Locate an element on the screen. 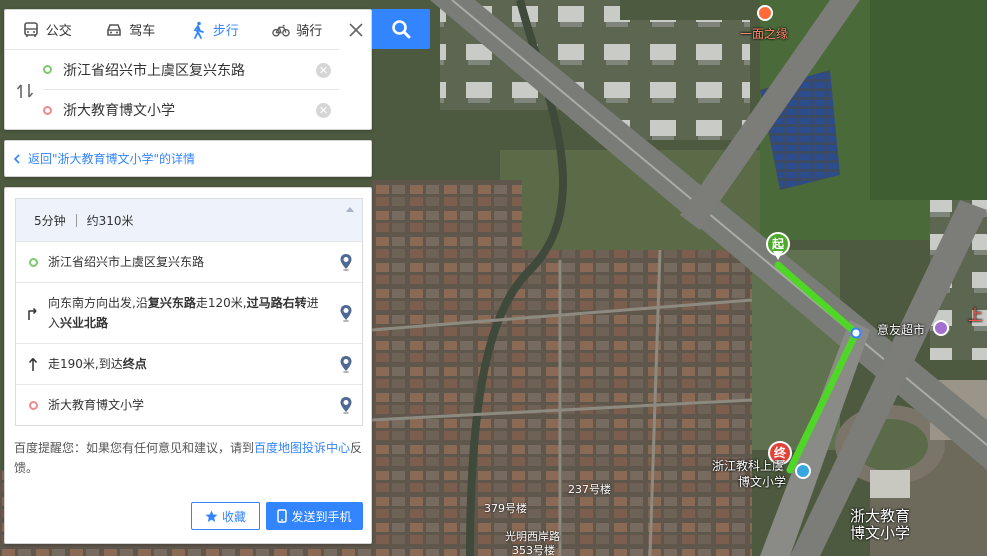  close-icon is located at coordinates (356, 30).